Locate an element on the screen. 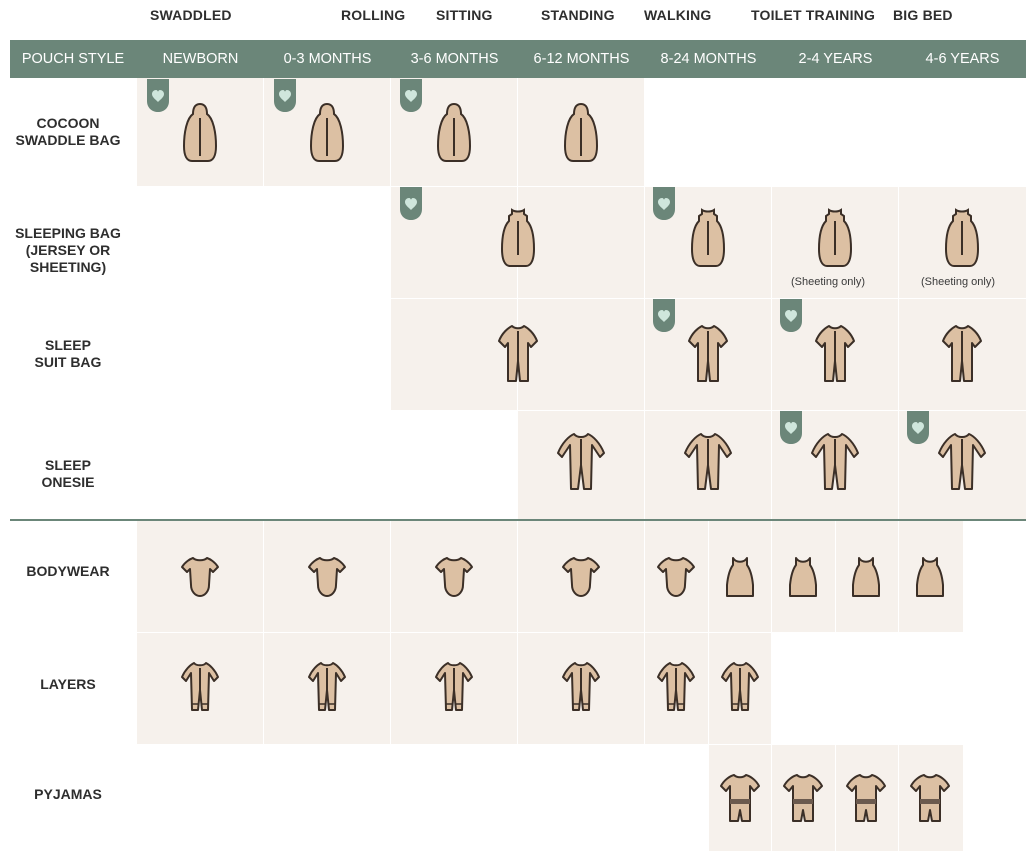  header-age-4-6-years: 4-6 YEARS is located at coordinates (962, 59).